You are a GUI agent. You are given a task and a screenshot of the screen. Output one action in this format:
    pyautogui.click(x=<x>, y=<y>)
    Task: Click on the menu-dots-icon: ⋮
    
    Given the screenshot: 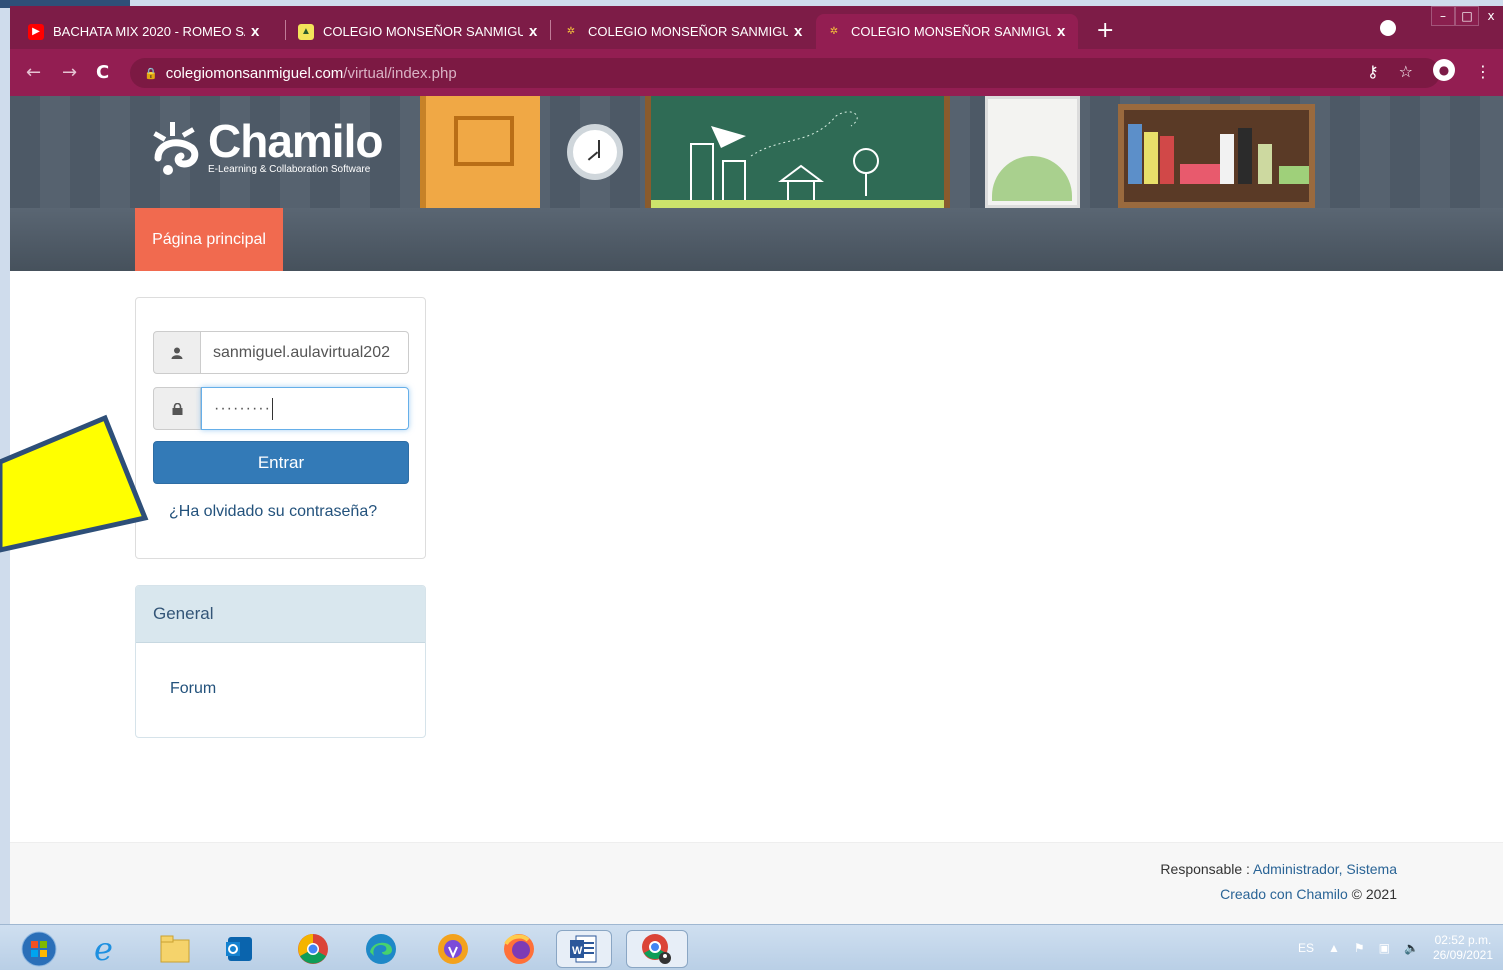 What is the action you would take?
    pyautogui.click(x=1483, y=71)
    